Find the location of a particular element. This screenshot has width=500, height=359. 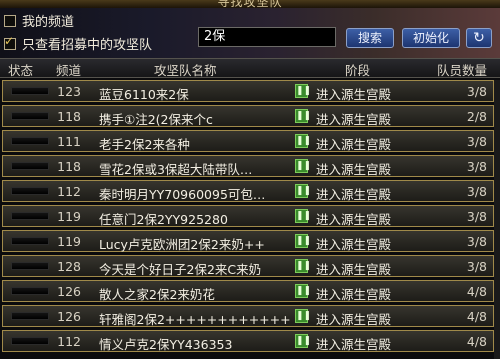

team-name-cell: 今天是个好日子2保2来C来奶 is located at coordinates (180, 269).